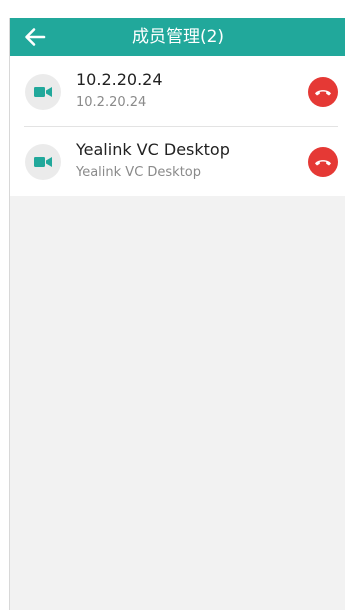  I want to click on title-bar: 成员管理(2), so click(177, 37).